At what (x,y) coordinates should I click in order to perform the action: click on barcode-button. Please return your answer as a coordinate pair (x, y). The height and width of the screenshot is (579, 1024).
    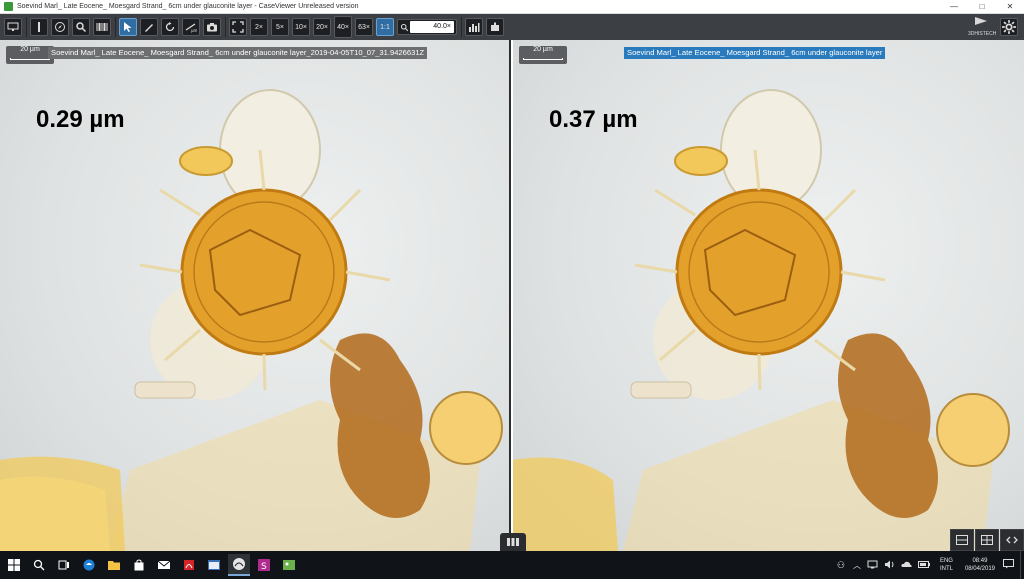
    Looking at the image, I should click on (102, 27).